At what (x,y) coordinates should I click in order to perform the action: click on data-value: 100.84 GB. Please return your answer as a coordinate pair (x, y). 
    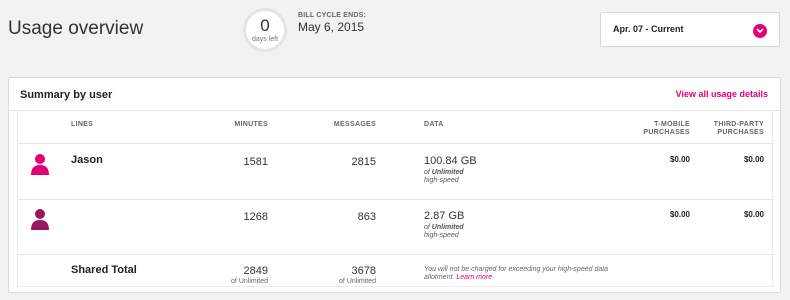
    Looking at the image, I should click on (450, 161).